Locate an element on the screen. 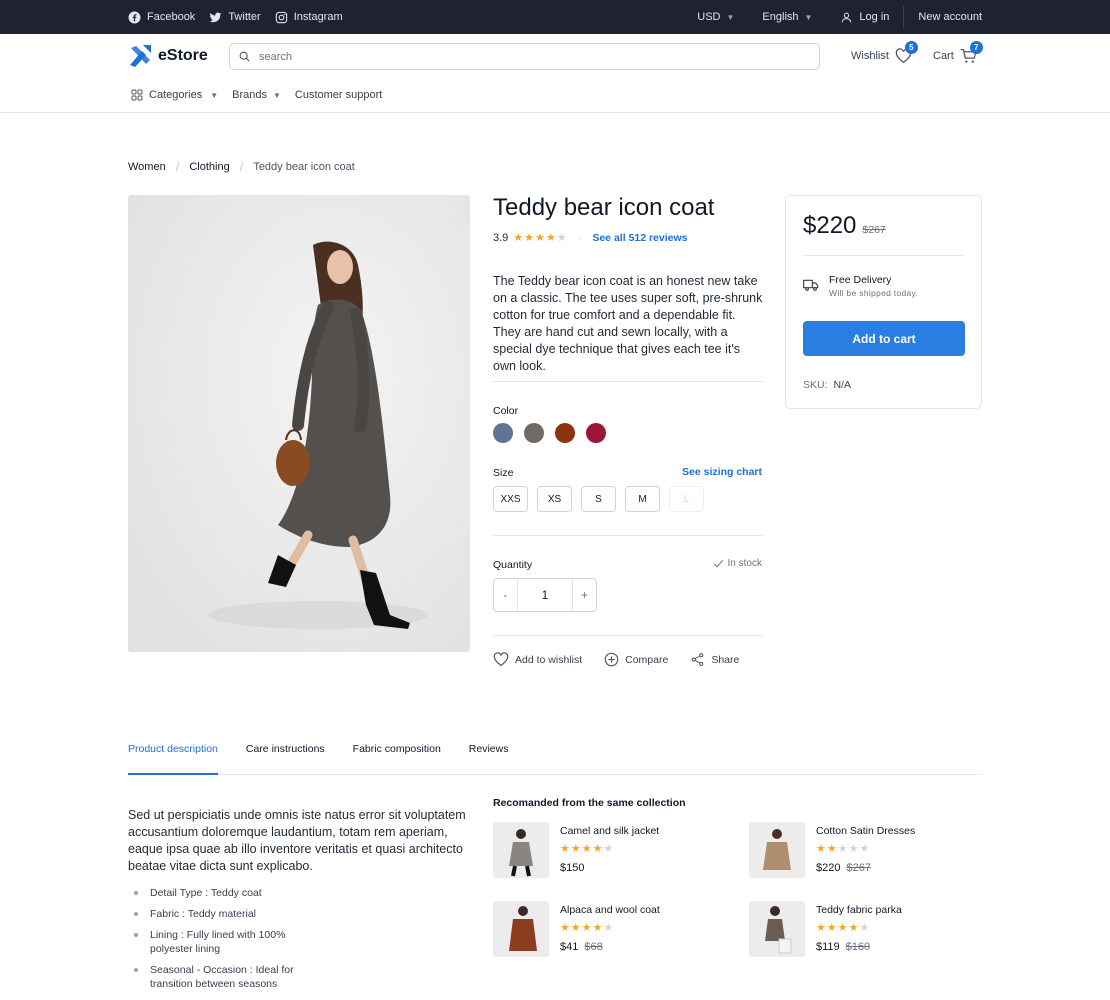  current-price: $220 is located at coordinates (830, 225).